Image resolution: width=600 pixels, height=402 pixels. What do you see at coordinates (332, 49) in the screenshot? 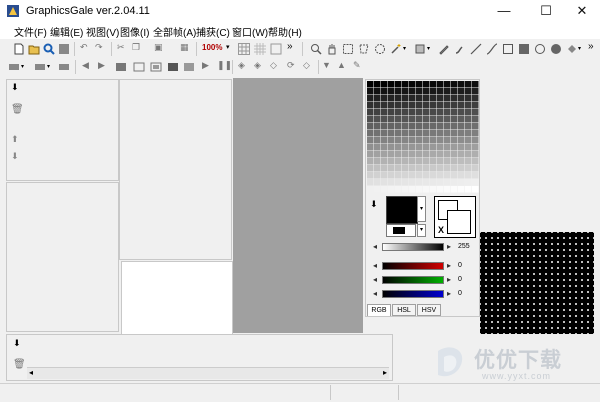
I see `hand-tool-icon` at bounding box center [332, 49].